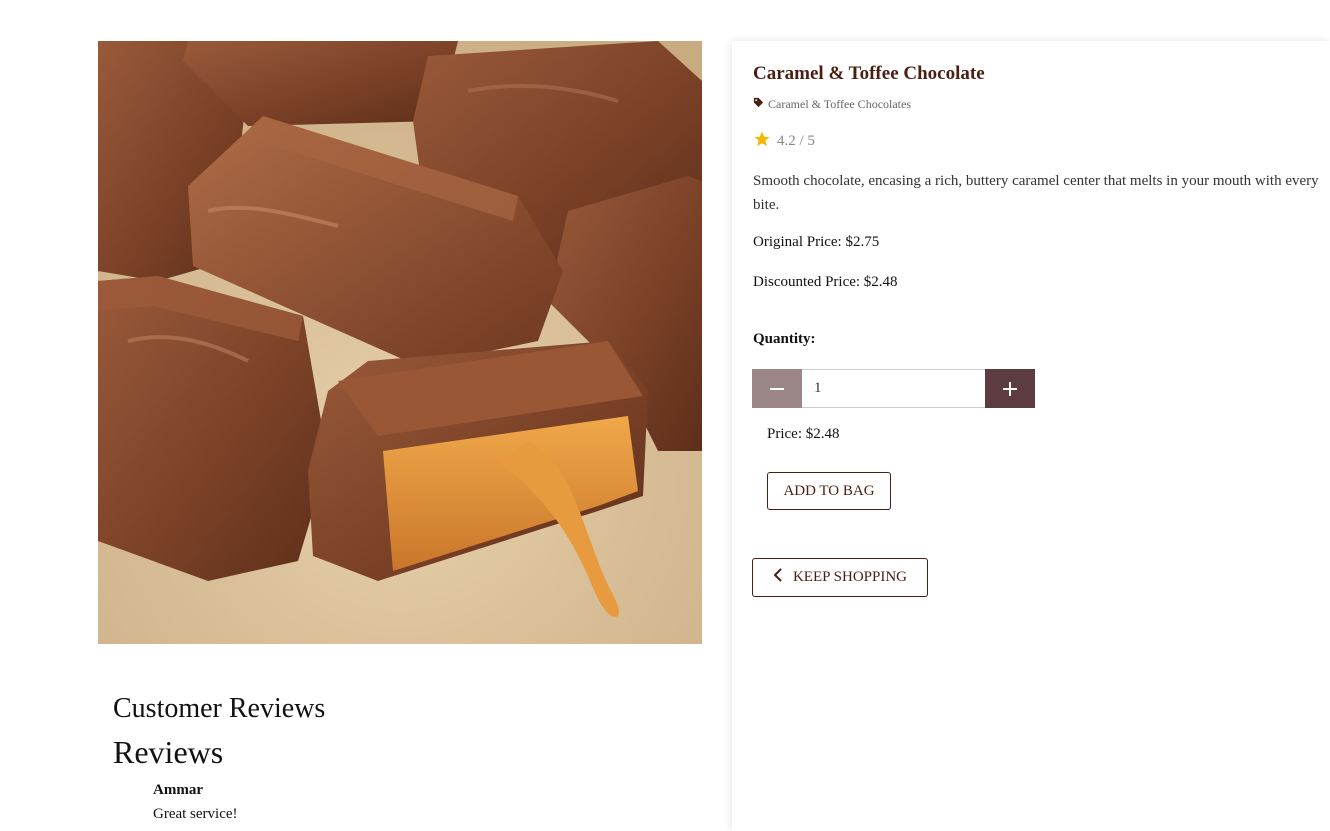  Describe the element at coordinates (778, 577) in the screenshot. I see `chevron-left-icon` at that location.